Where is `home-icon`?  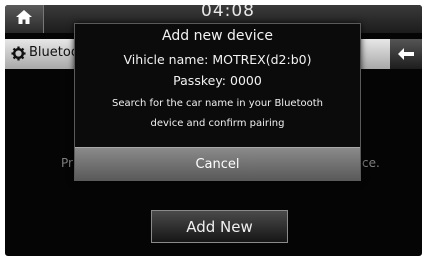 home-icon is located at coordinates (24, 19).